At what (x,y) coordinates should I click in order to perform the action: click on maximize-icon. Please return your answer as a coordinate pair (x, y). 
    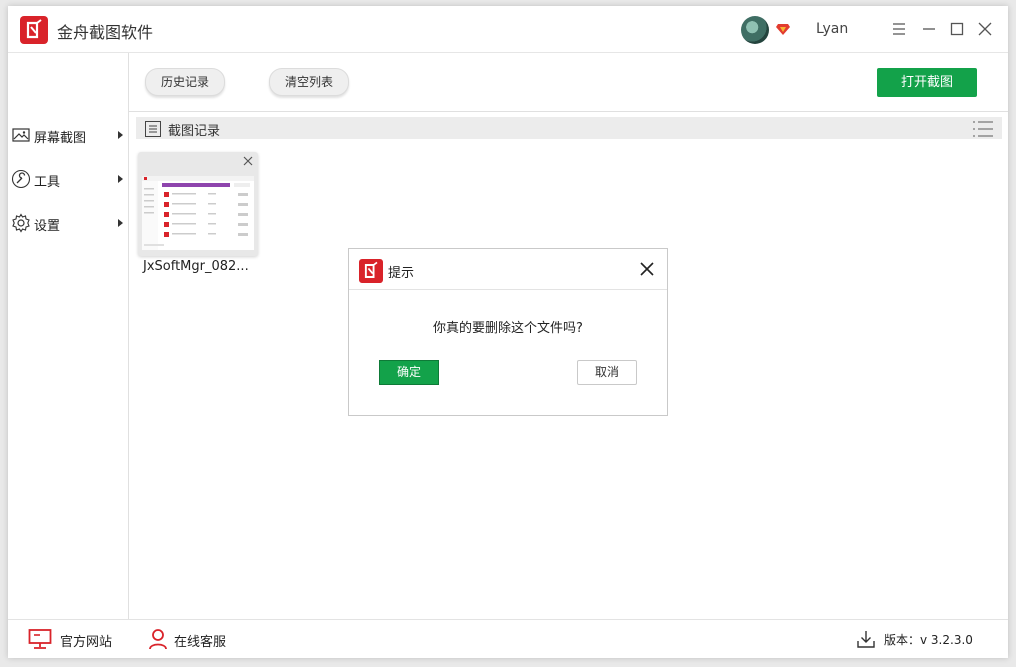
    Looking at the image, I should click on (957, 29).